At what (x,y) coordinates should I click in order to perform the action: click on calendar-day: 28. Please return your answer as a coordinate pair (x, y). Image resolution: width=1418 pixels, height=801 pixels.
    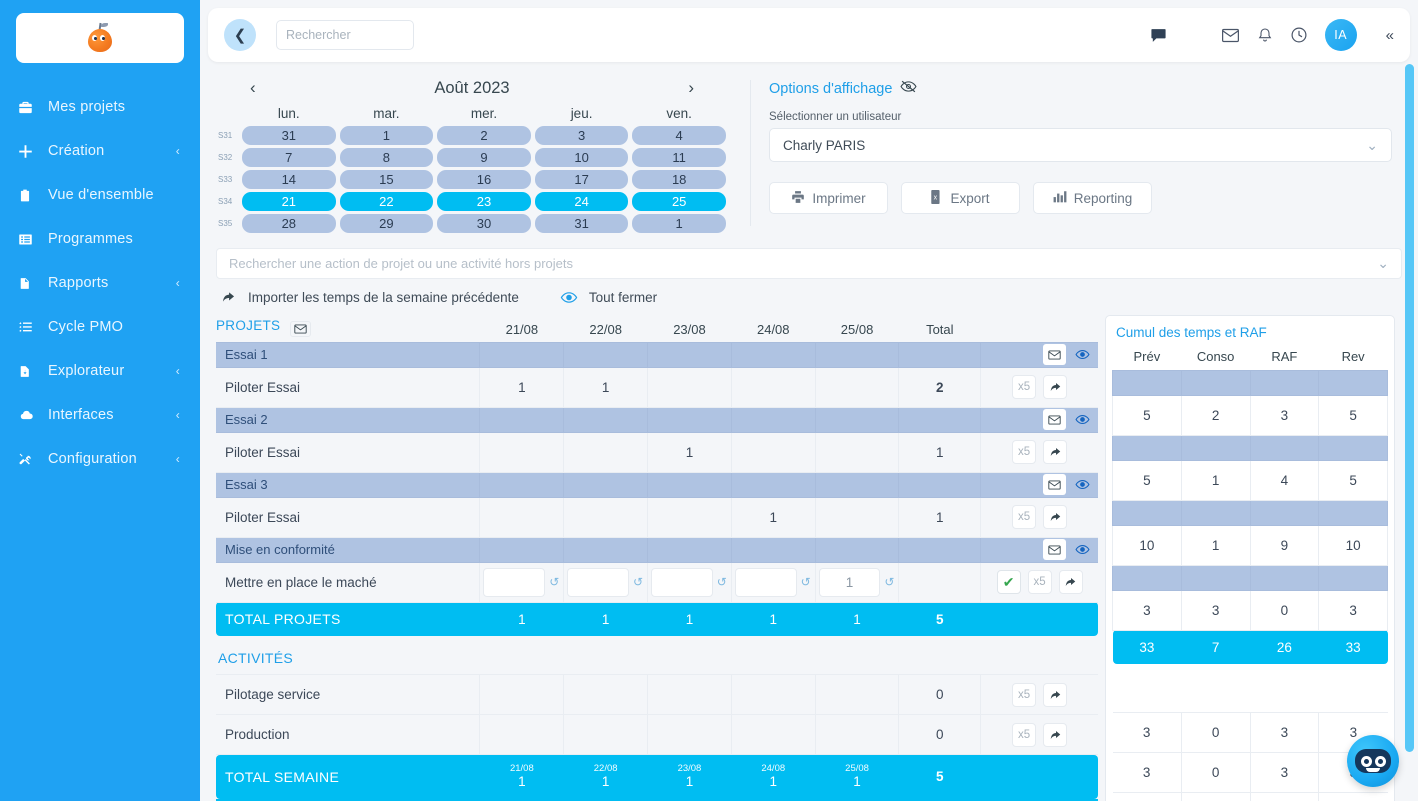
    Looking at the image, I should click on (289, 223).